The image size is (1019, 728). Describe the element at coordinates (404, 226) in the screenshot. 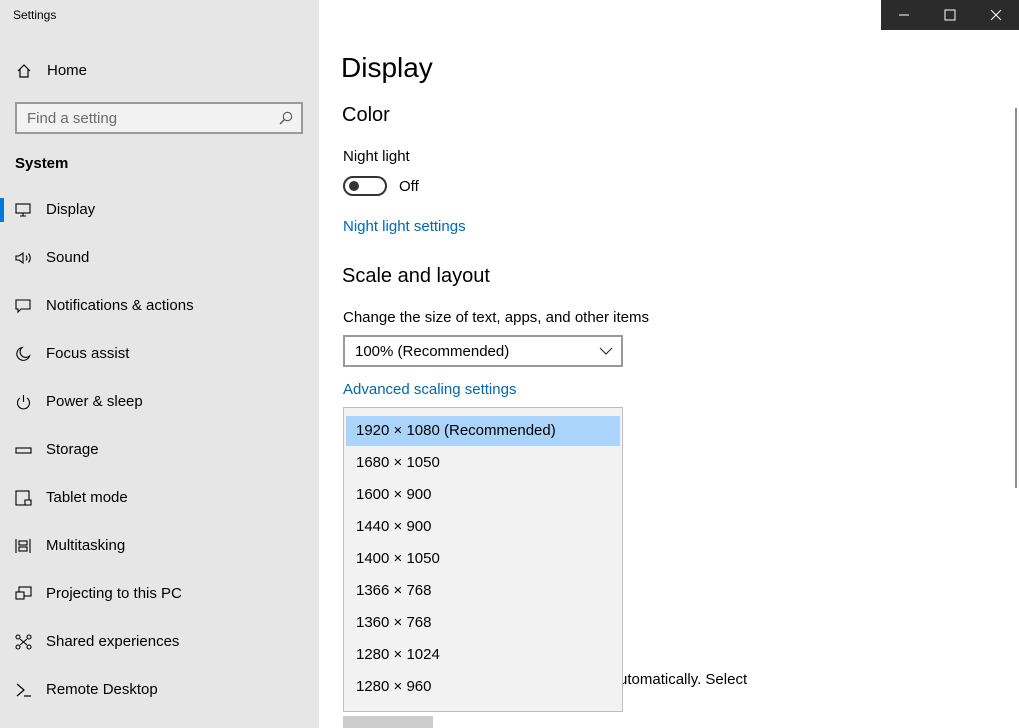

I see `night-light-settings-link: Night light settings` at that location.